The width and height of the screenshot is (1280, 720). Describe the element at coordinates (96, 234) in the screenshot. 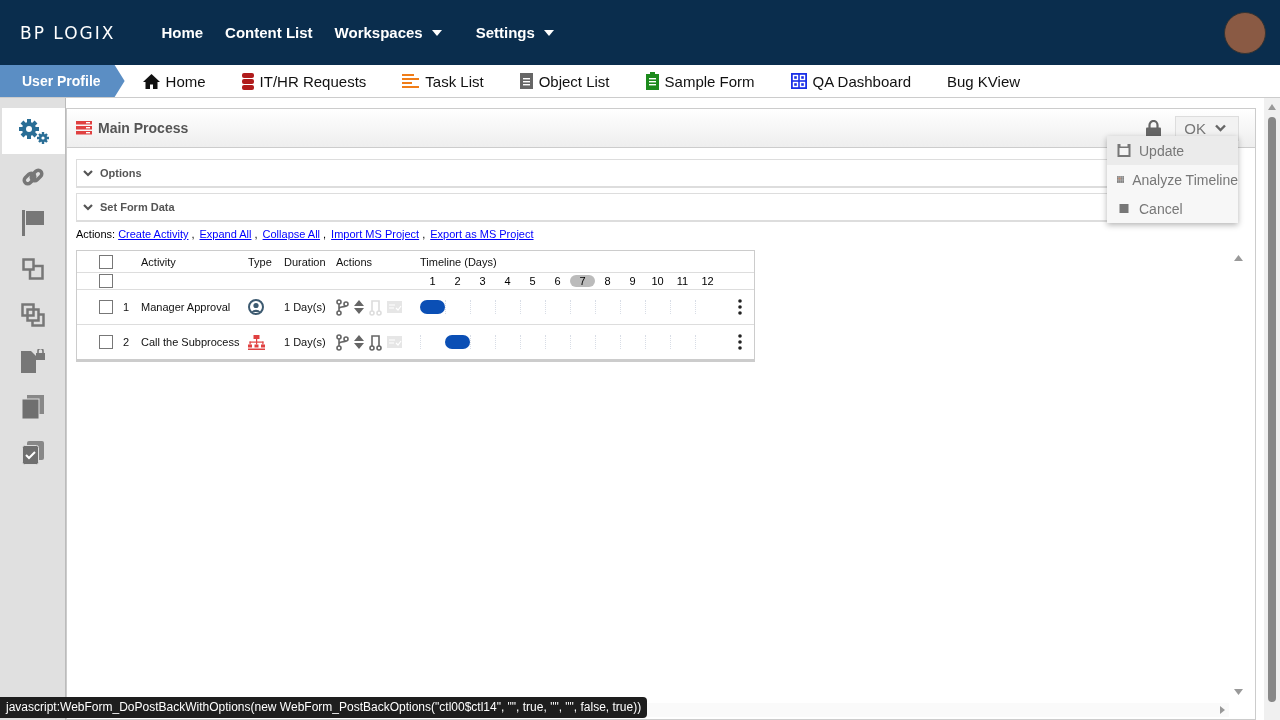

I see `actions-label: Actions:` at that location.